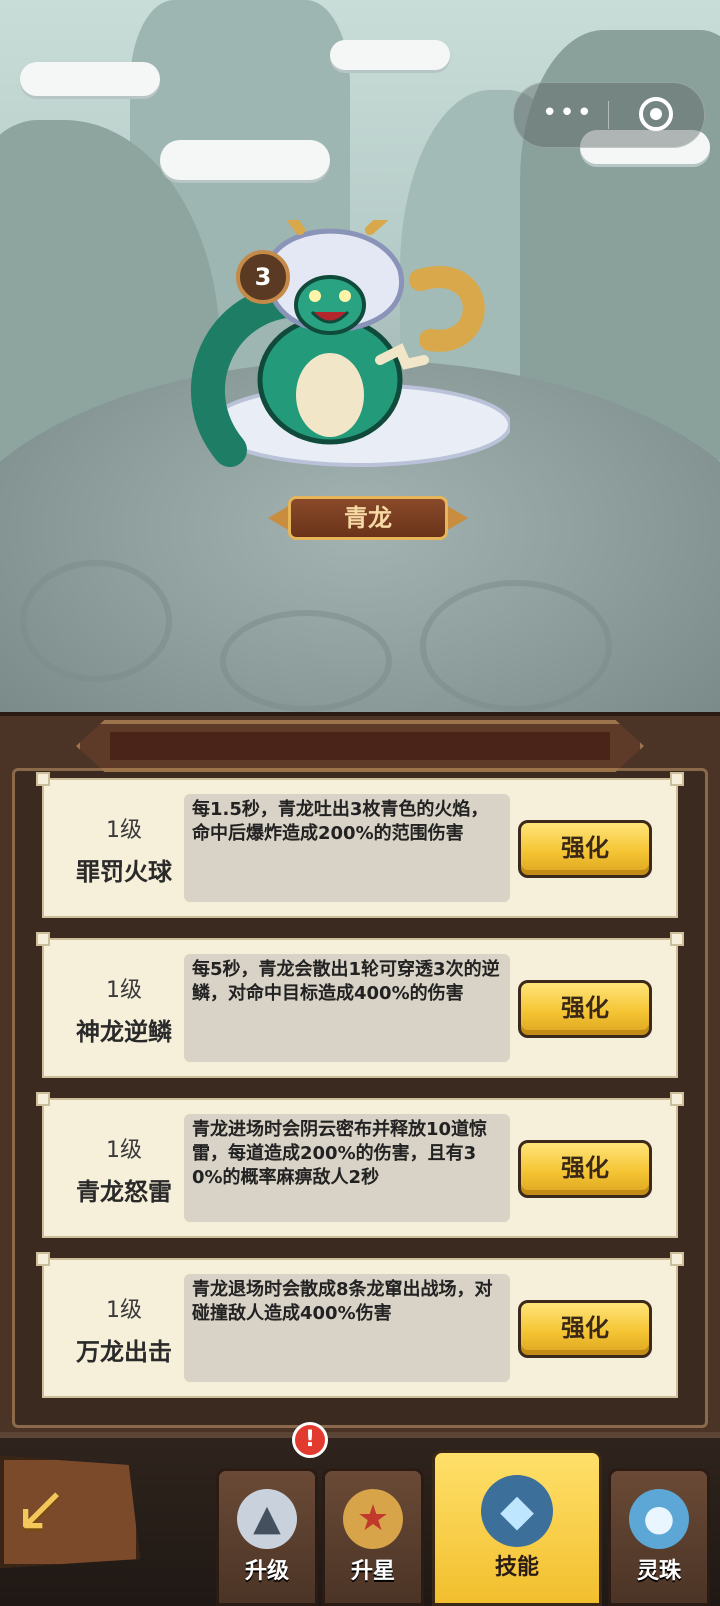 The image size is (720, 1606). What do you see at coordinates (659, 1519) in the screenshot?
I see `spirit-orb-icon: ●` at bounding box center [659, 1519].